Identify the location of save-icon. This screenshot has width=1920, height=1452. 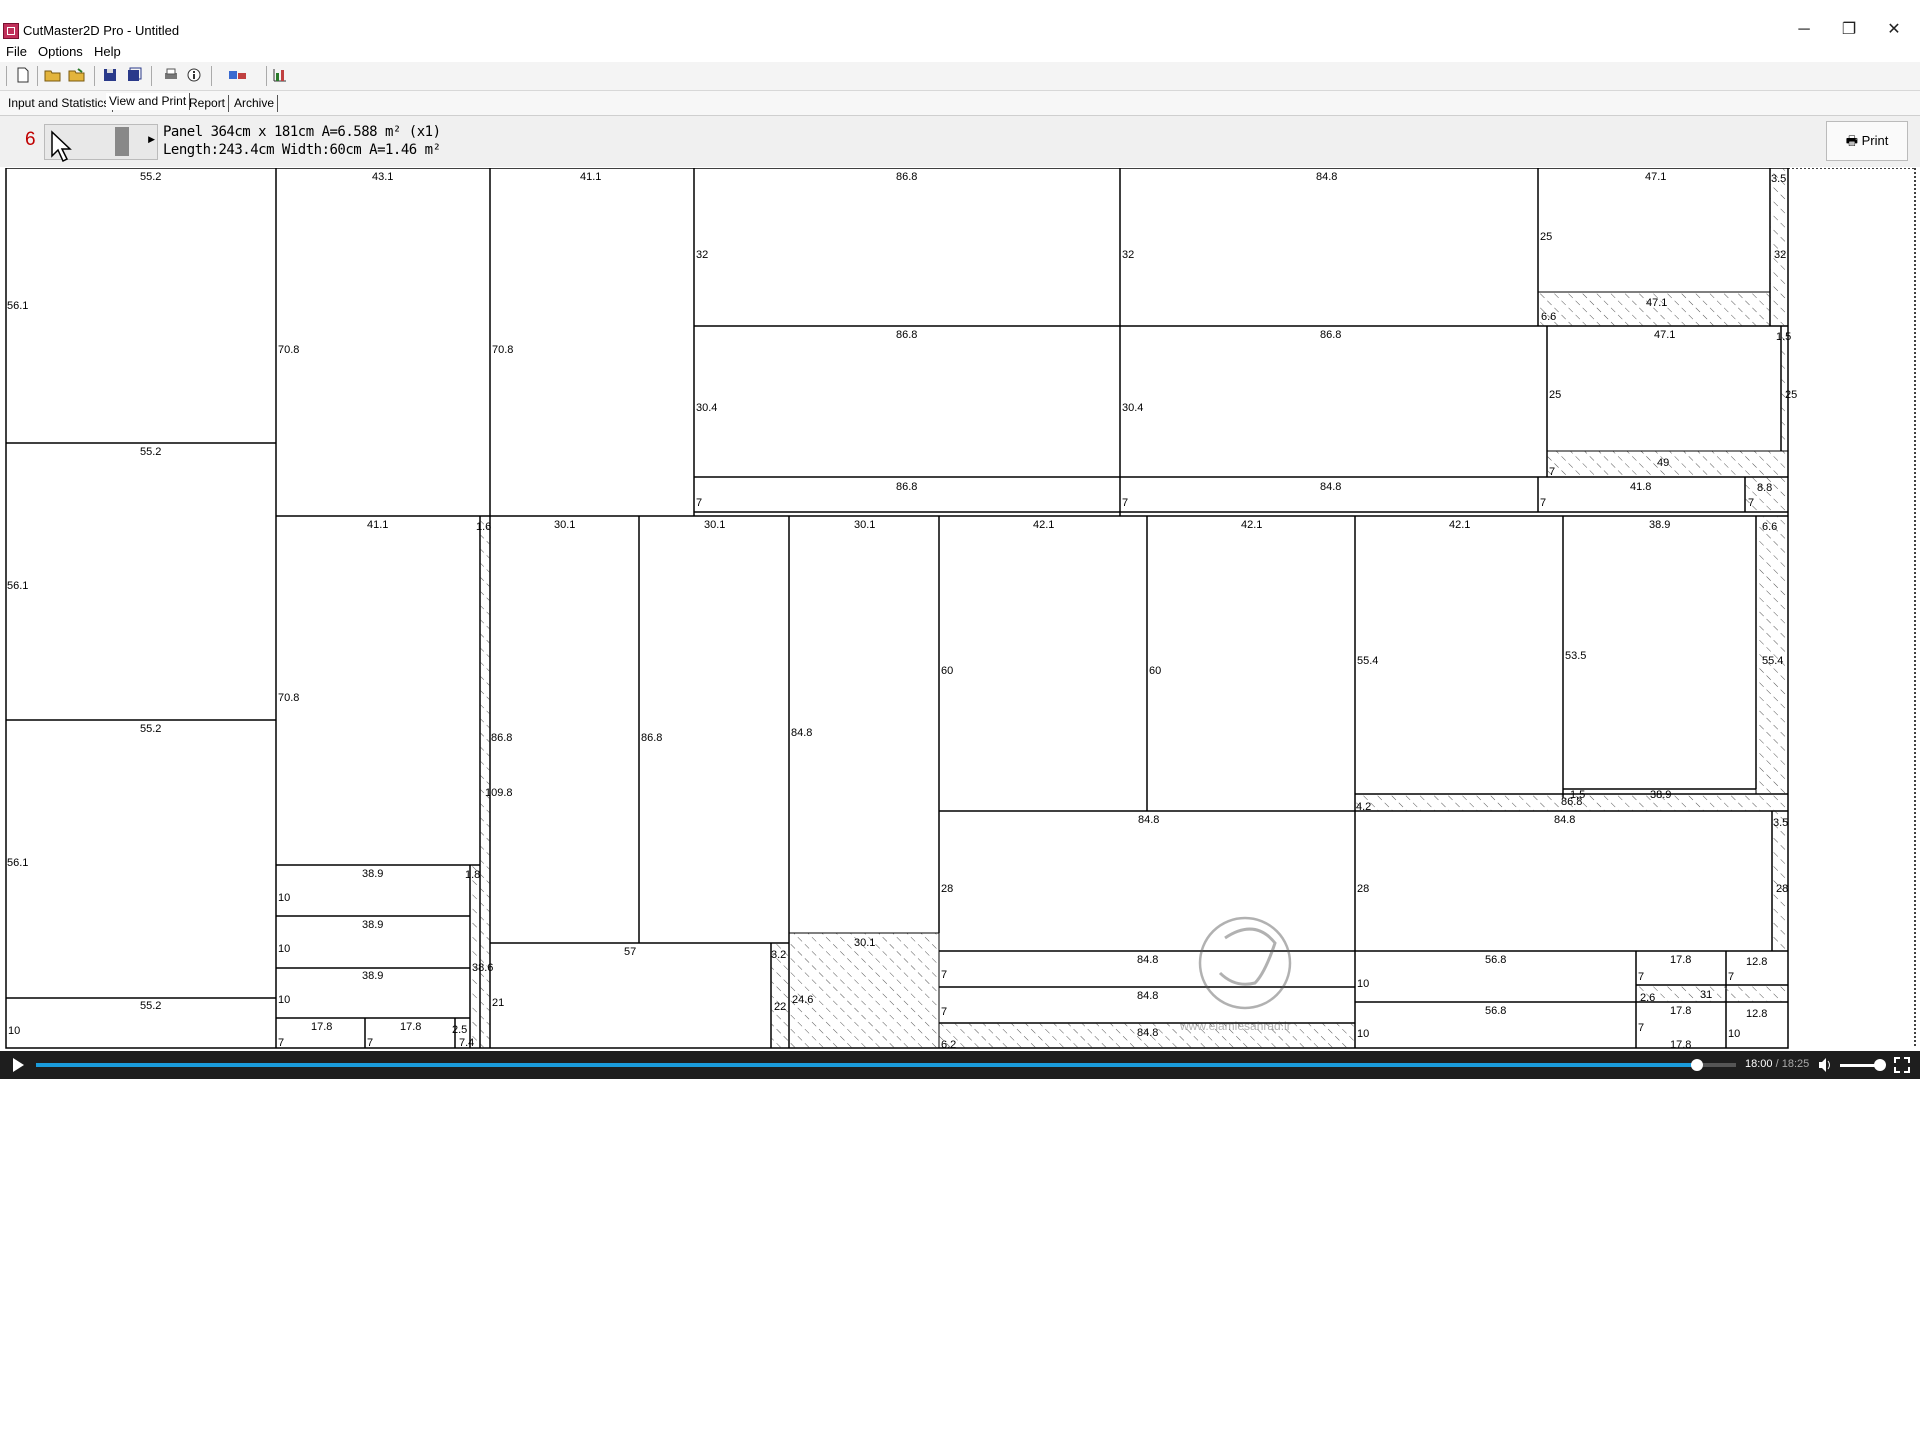
(110, 76).